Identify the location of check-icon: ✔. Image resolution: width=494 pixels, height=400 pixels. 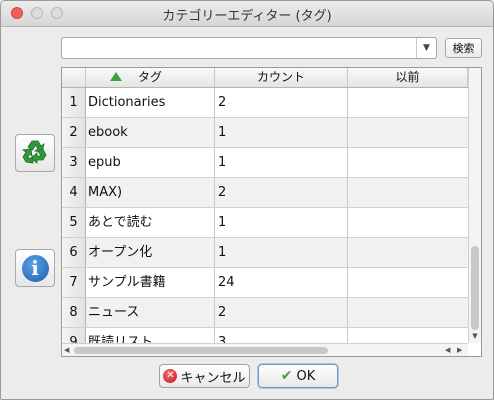
(286, 376).